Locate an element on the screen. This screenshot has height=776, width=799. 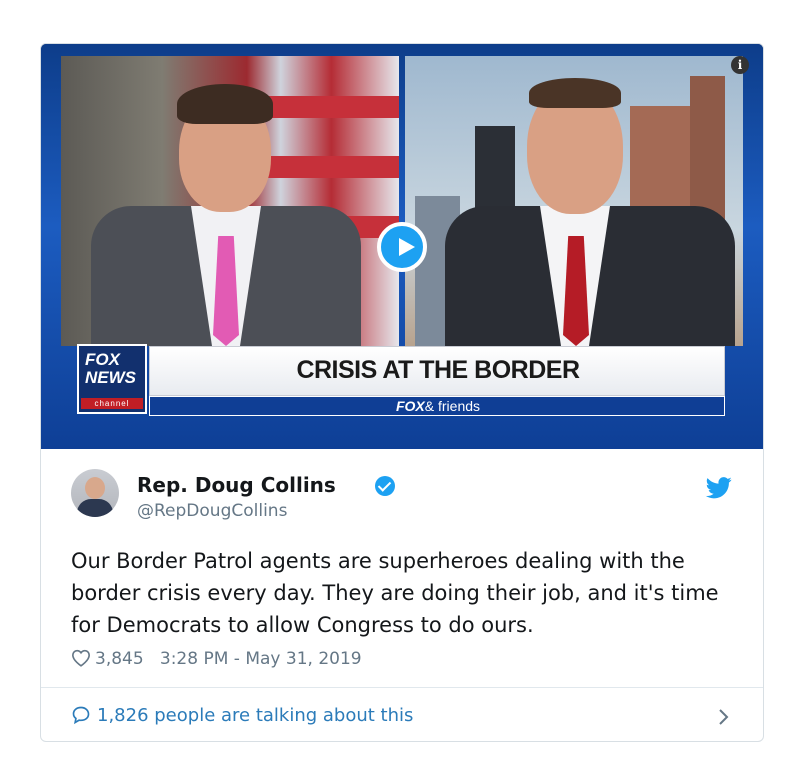
host-hair is located at coordinates (225, 104).